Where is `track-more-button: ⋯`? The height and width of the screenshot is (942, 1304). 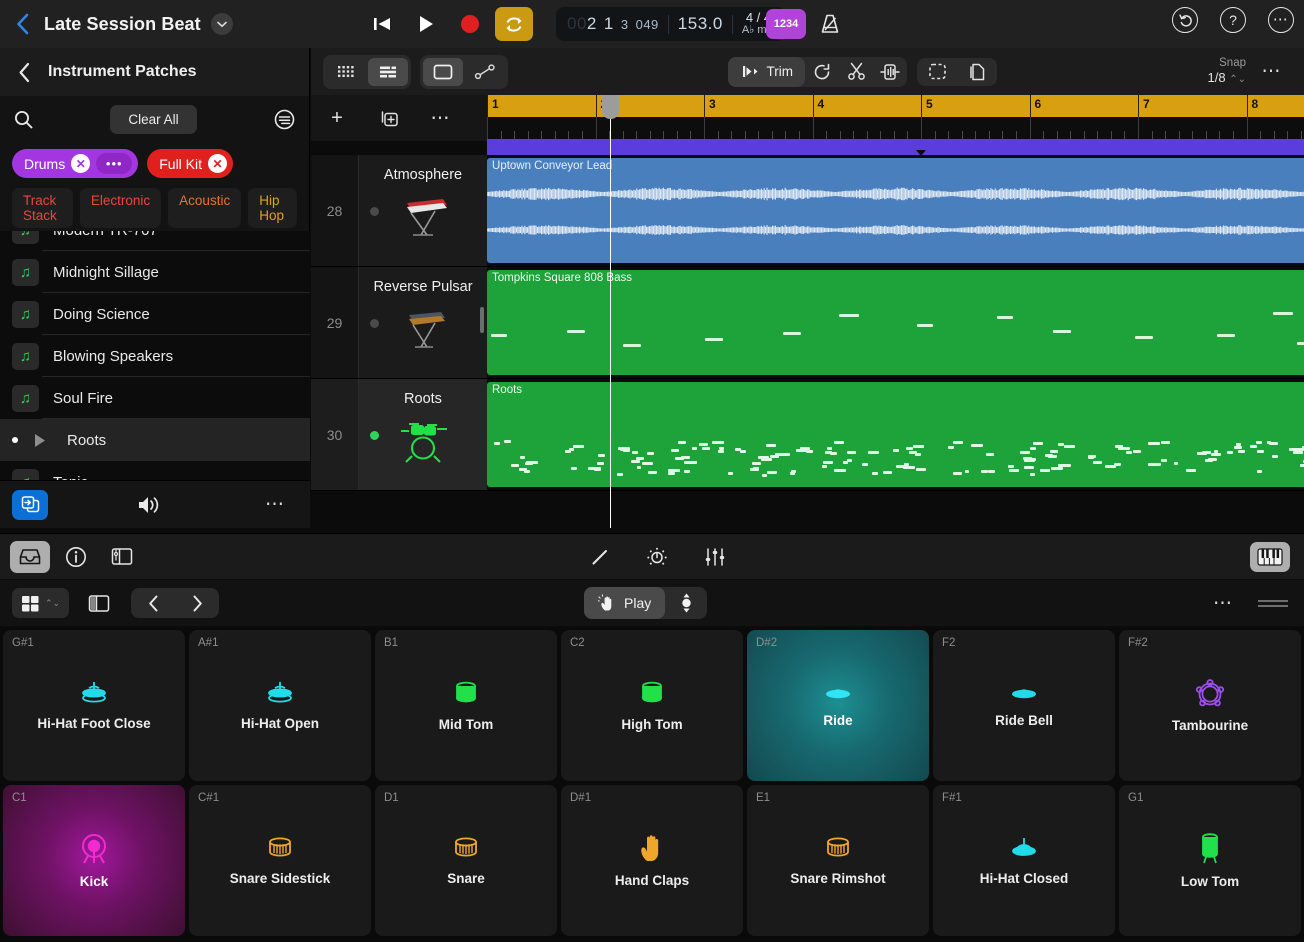
track-more-button: ⋯ is located at coordinates (441, 118).